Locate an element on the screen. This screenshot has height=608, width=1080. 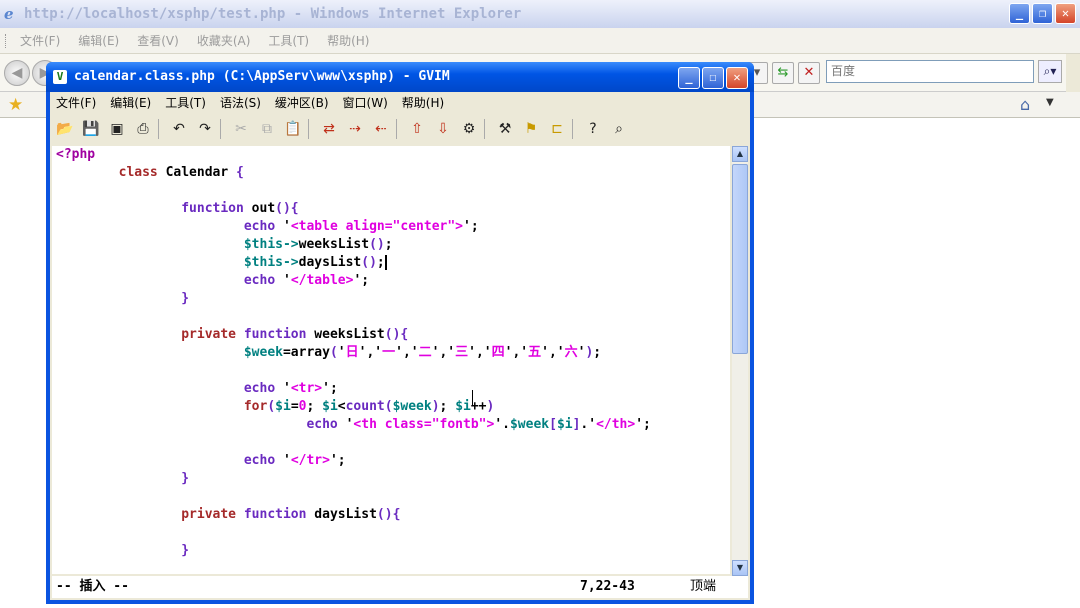
run-script-icon: ⚙ is located at coordinates (469, 129).